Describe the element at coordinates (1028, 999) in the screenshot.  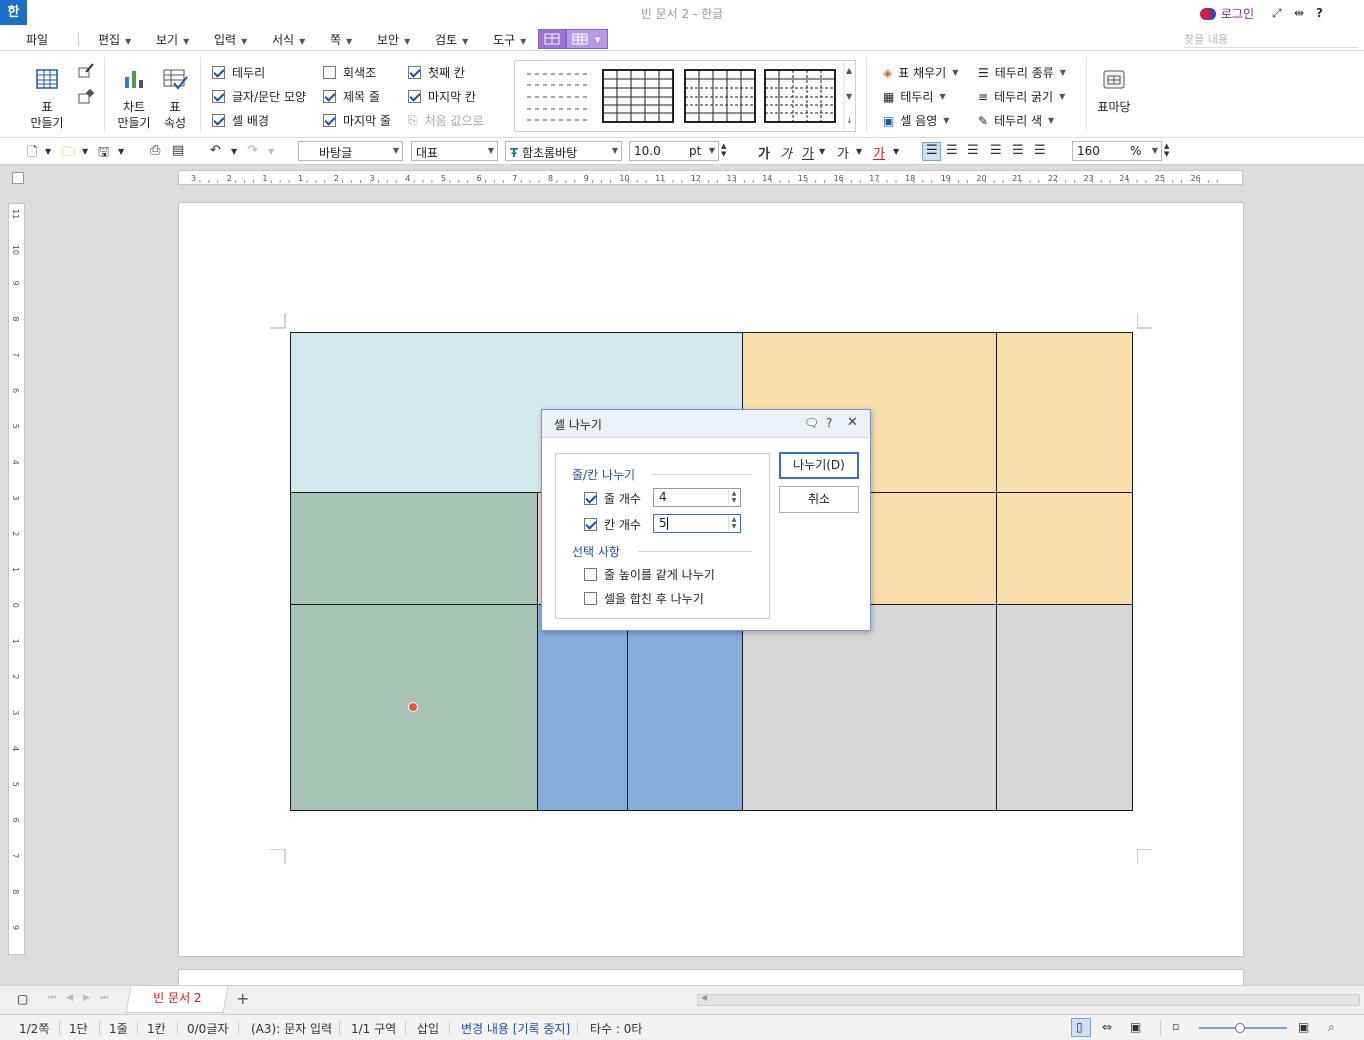
I see `horizontal-scrollbar: ◀` at that location.